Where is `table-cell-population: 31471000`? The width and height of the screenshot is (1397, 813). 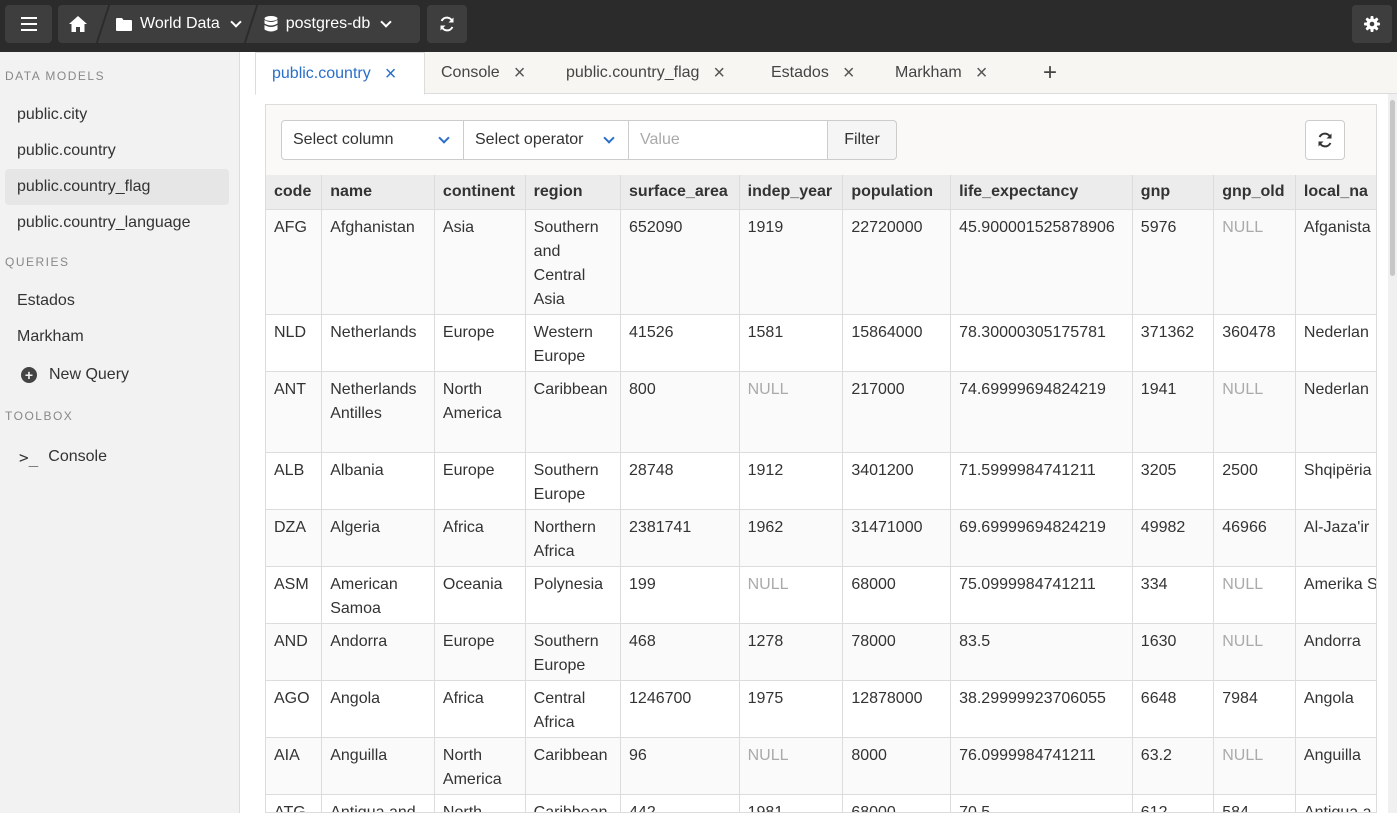
table-cell-population: 31471000 is located at coordinates (897, 538).